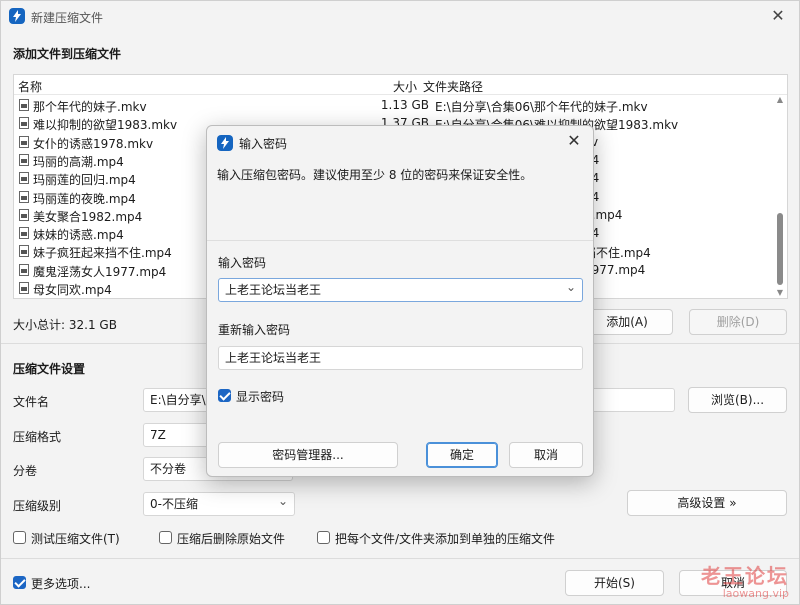 Image resolution: width=800 pixels, height=605 pixels. I want to click on file-list-header: 名称 大小 文件夹路径, so click(400, 85).